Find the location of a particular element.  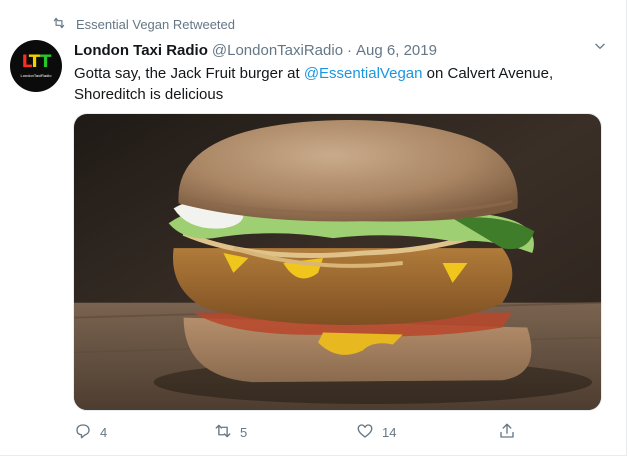

share-icon is located at coordinates (507, 432).